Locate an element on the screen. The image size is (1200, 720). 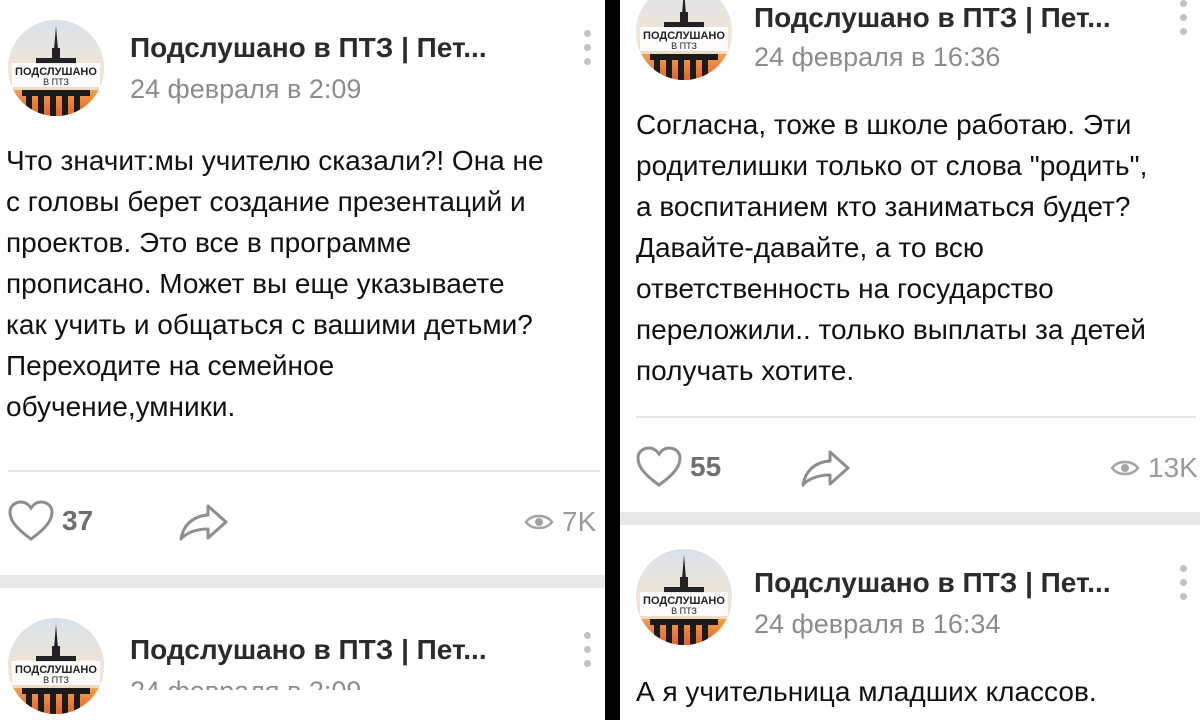
post-text: А я учительница младших классов. is located at coordinates (916, 691).